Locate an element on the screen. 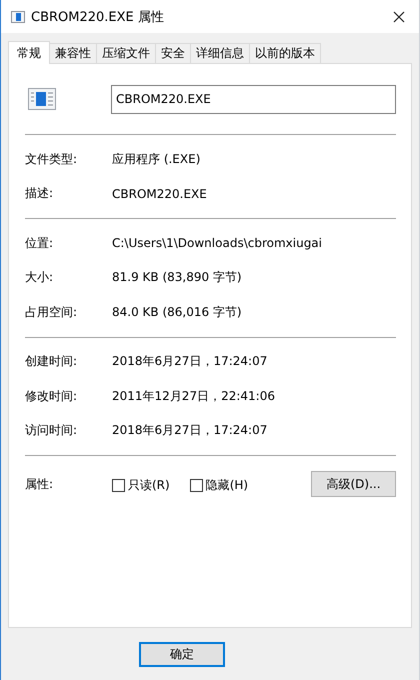 The width and height of the screenshot is (420, 680). property-label: 修改时间: is located at coordinates (51, 396).